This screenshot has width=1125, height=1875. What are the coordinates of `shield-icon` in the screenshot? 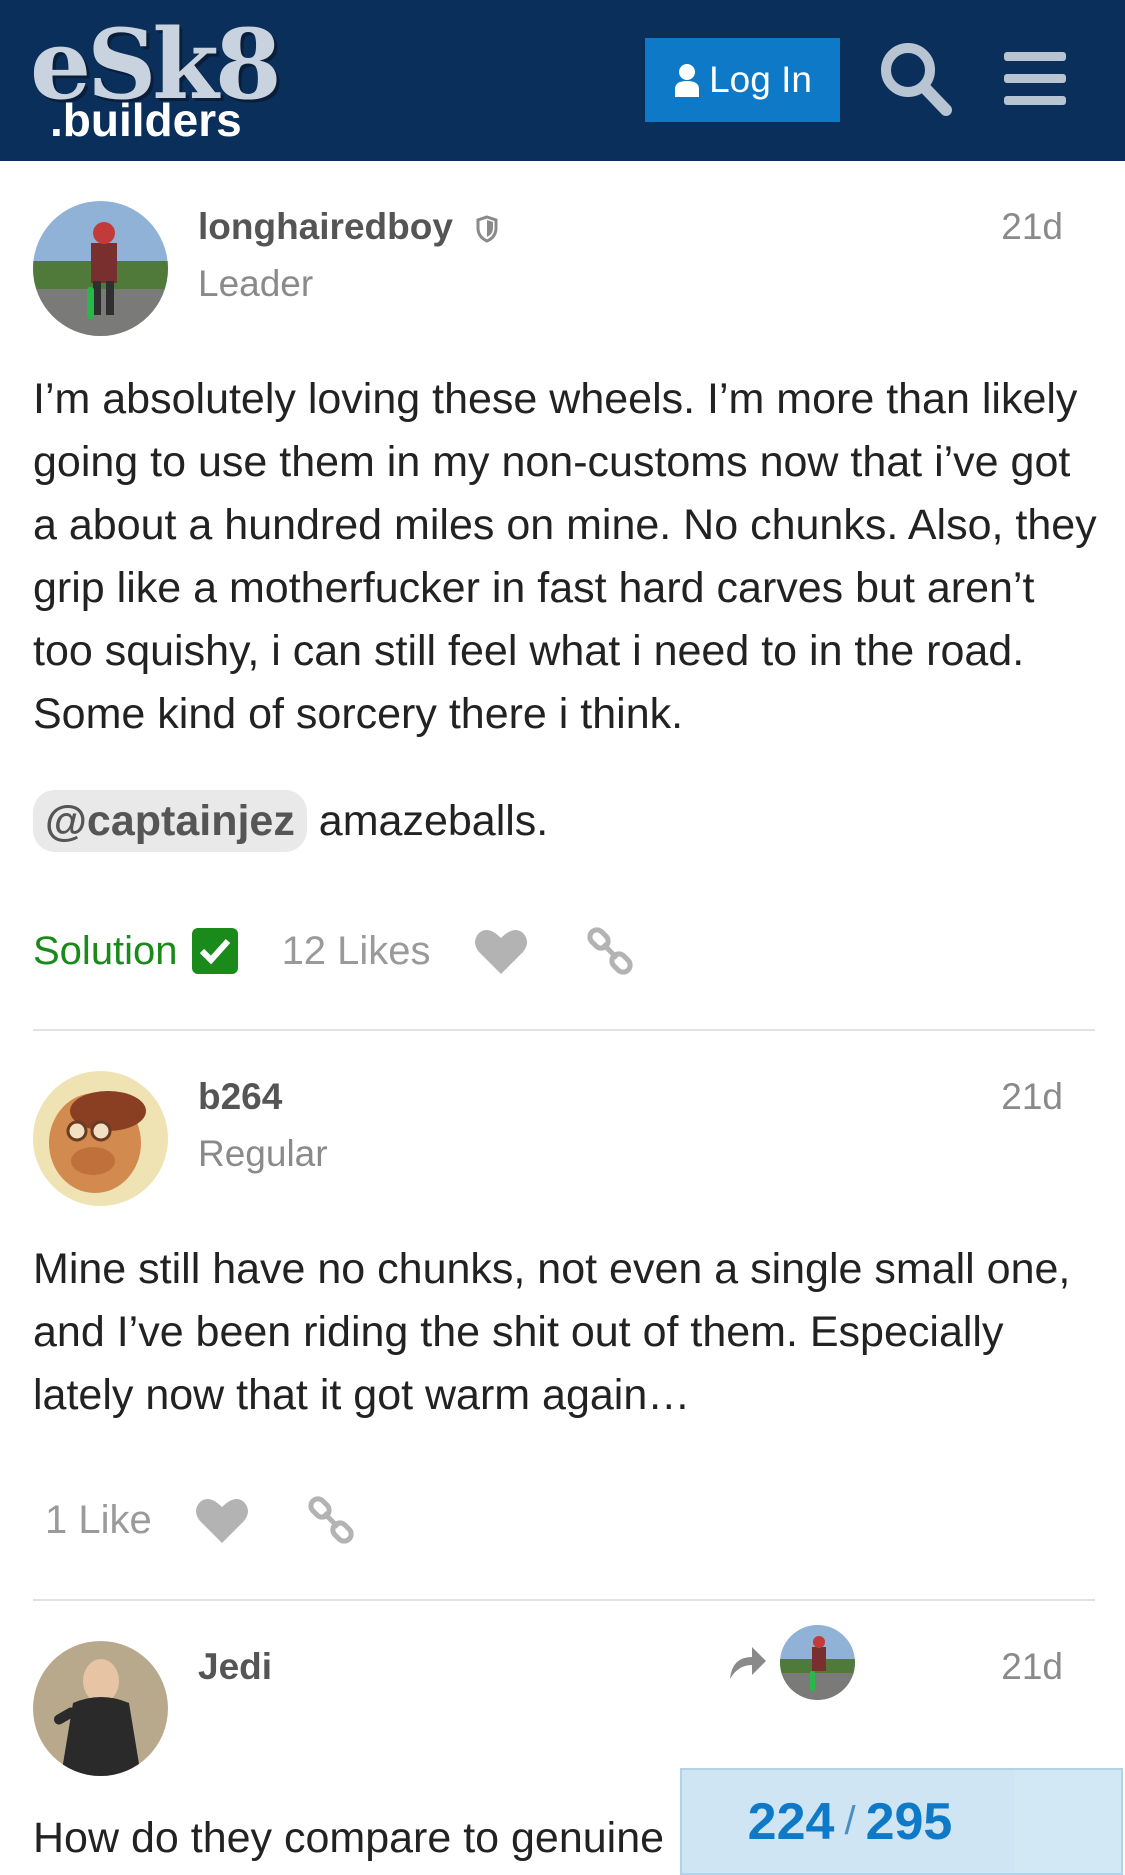 It's located at (487, 229).